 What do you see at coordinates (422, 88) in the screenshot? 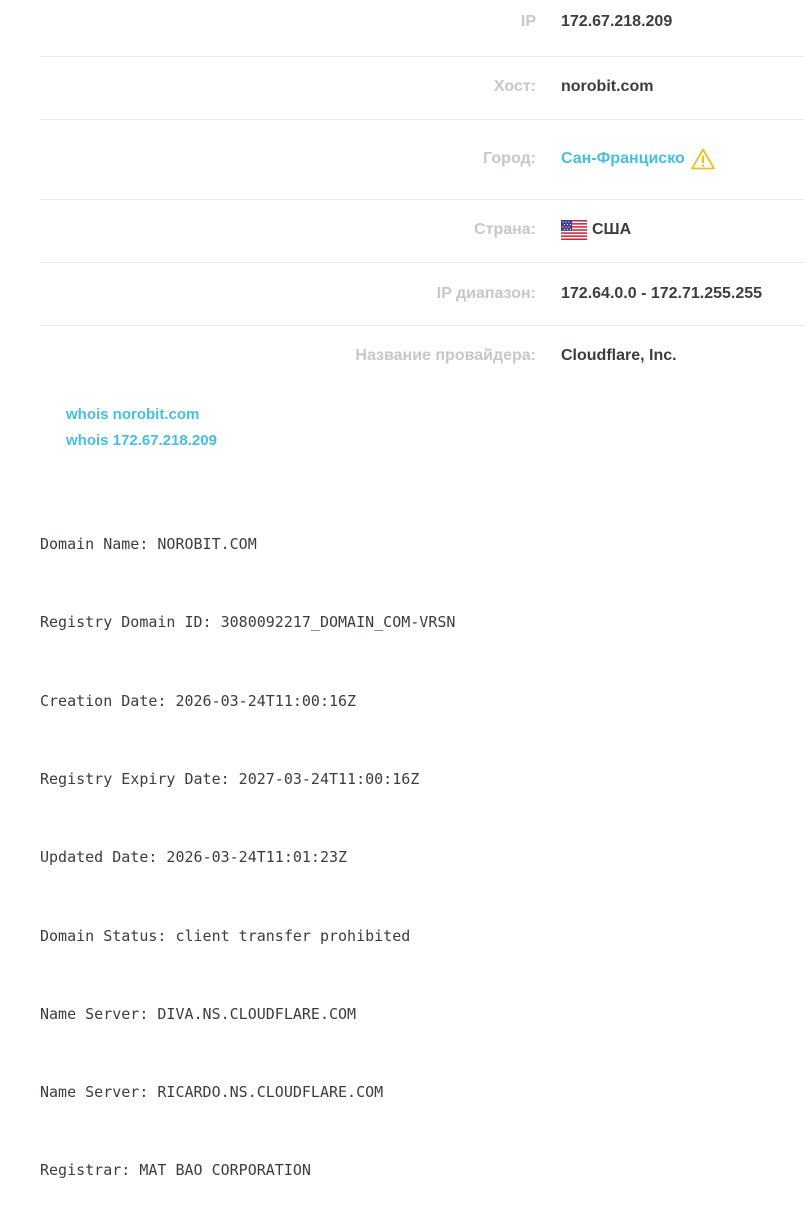
I see `host-row: Хост: norobit.com` at bounding box center [422, 88].